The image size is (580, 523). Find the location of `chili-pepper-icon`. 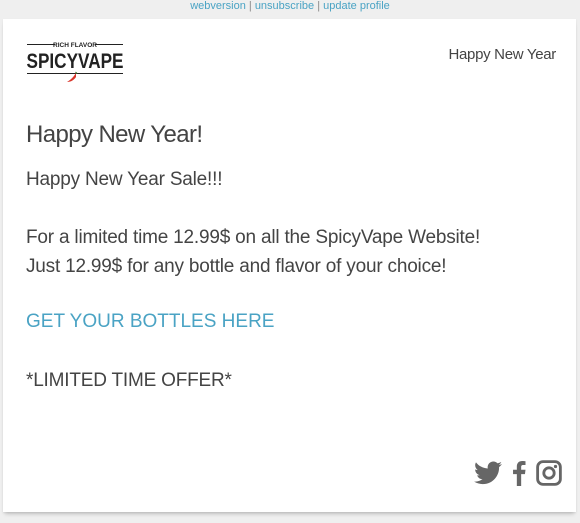

chili-pepper-icon is located at coordinates (71, 77).